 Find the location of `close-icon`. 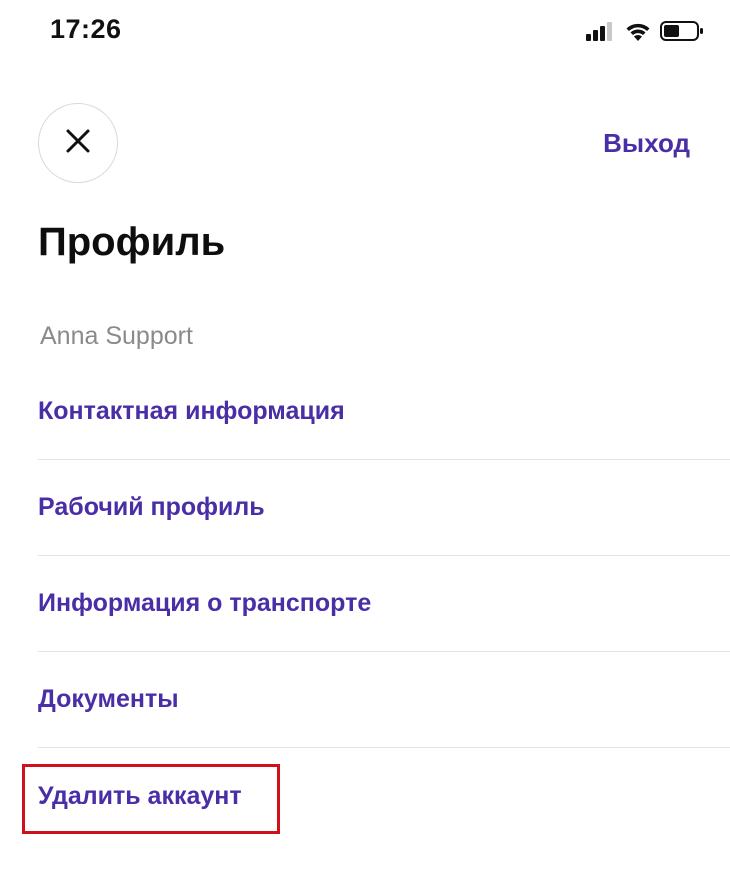

close-icon is located at coordinates (78, 143).